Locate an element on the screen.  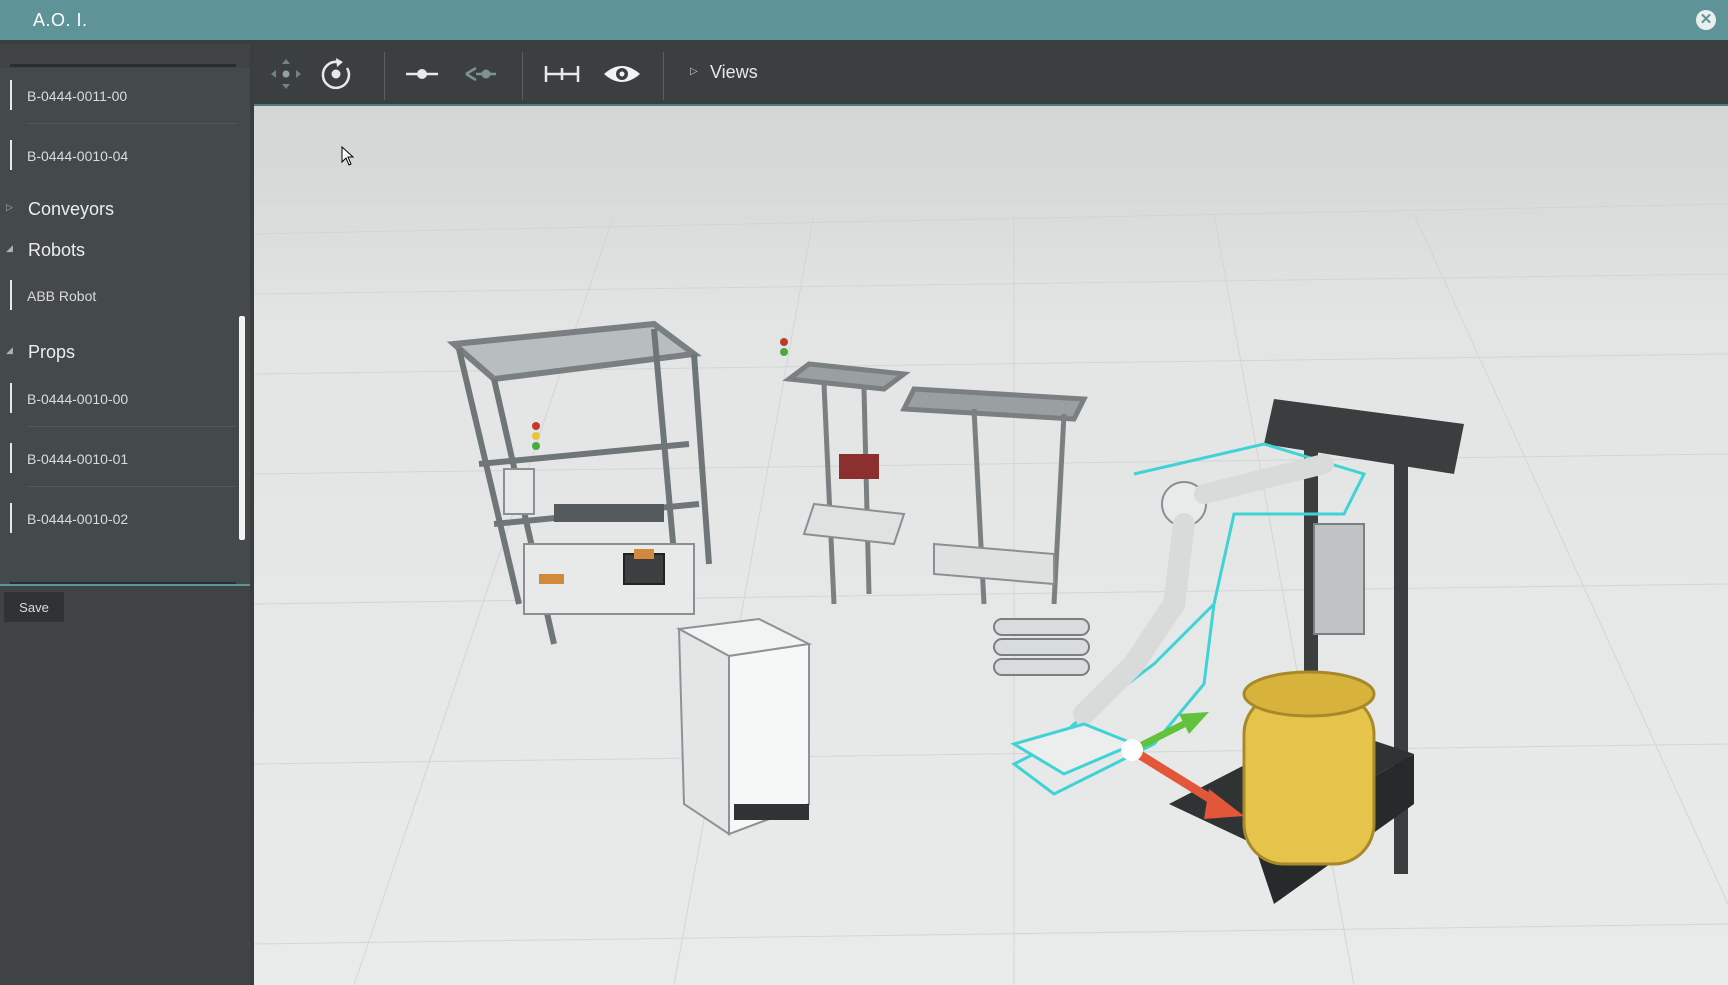
list-item: B-0444-0010-00 is located at coordinates (123, 399).